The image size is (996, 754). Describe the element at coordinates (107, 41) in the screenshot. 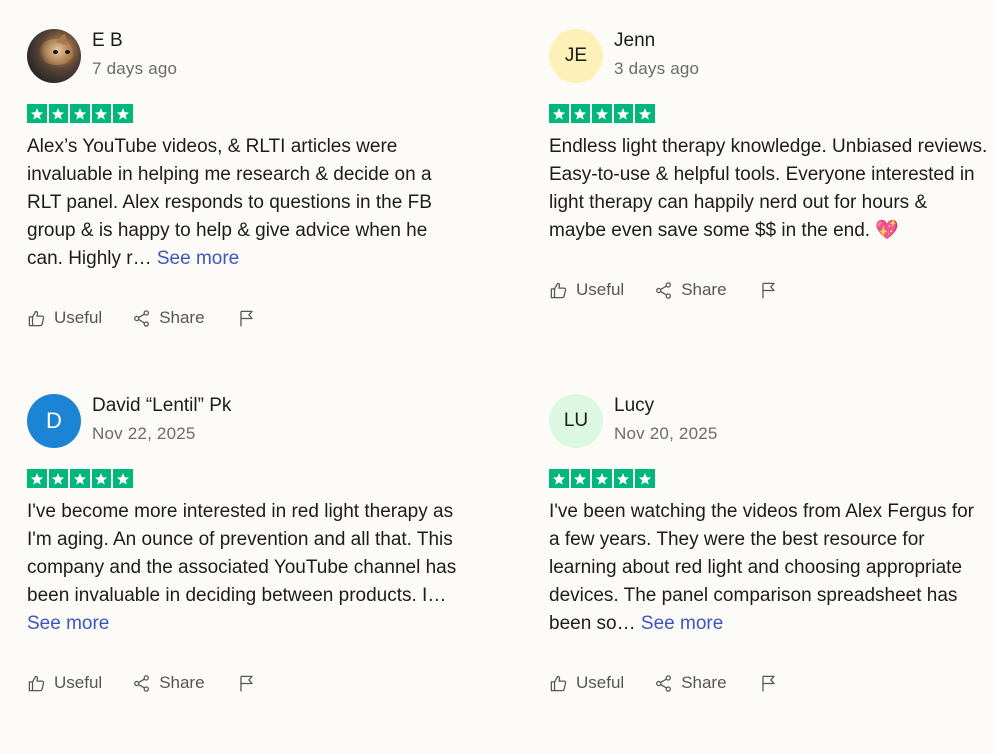

I see `reviewer-name: E B` at that location.